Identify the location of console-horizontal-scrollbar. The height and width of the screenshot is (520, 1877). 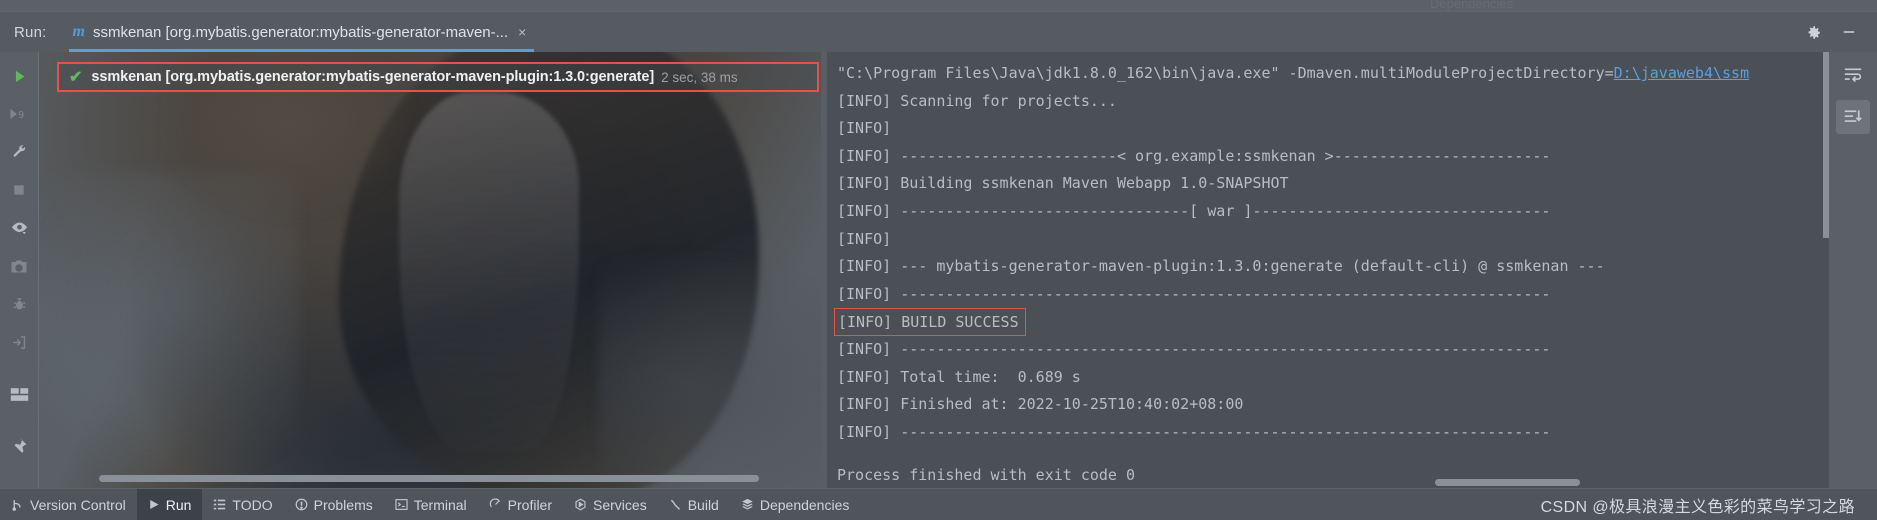
(1507, 482).